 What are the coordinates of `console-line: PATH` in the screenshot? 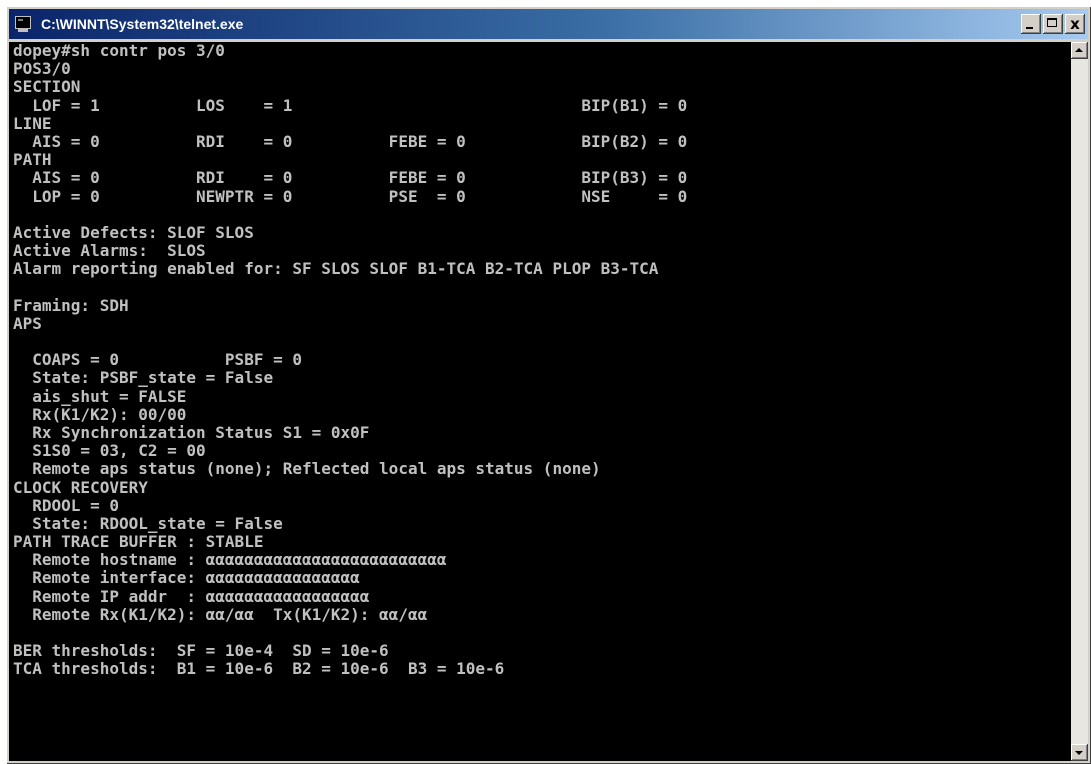 It's located at (32, 160).